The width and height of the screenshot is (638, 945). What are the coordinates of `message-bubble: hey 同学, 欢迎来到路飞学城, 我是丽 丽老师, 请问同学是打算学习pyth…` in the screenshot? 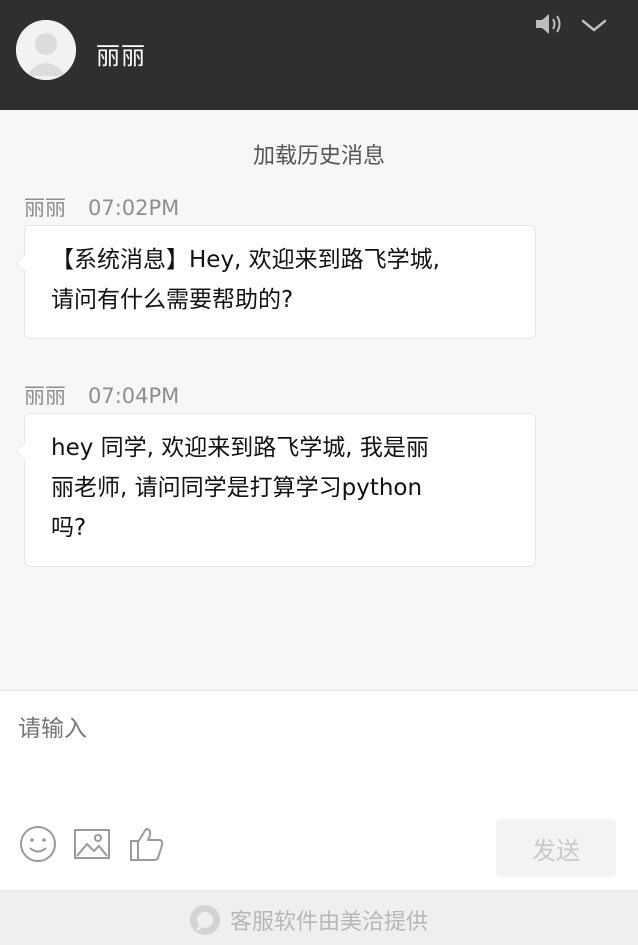 It's located at (276, 490).